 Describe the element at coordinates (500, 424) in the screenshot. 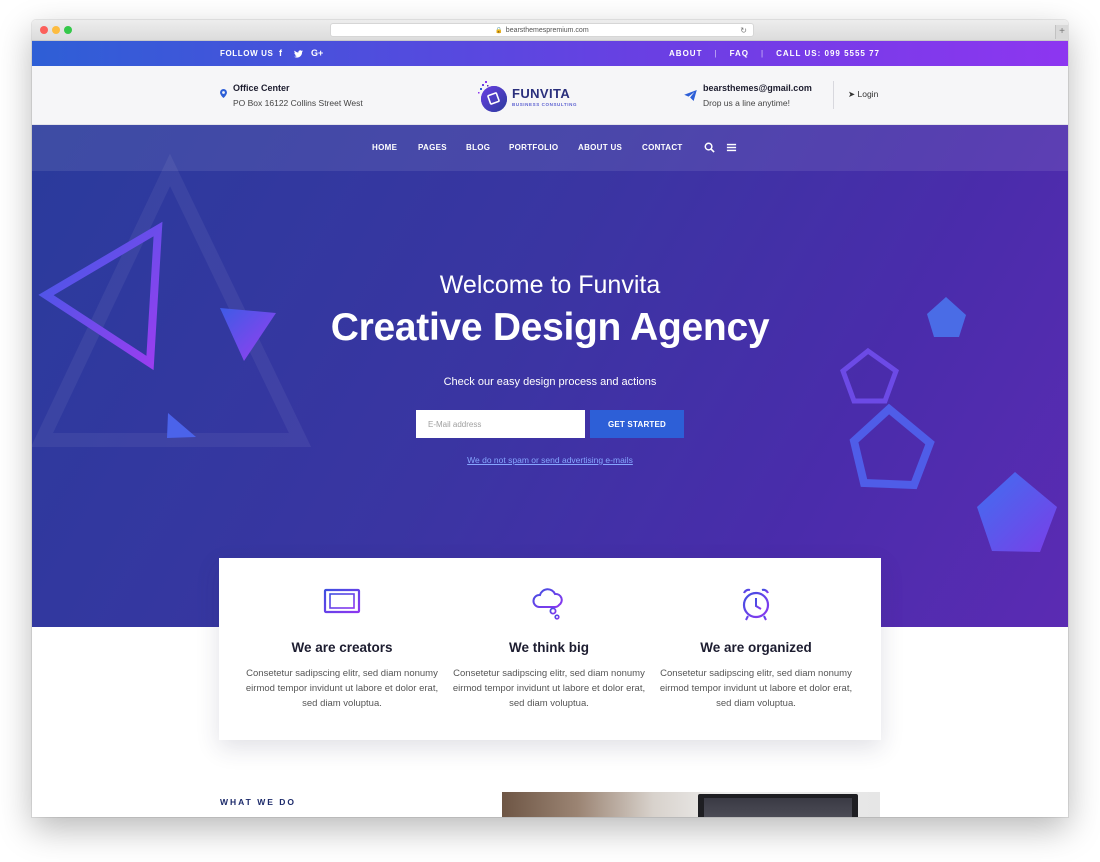

I see `email-input` at that location.